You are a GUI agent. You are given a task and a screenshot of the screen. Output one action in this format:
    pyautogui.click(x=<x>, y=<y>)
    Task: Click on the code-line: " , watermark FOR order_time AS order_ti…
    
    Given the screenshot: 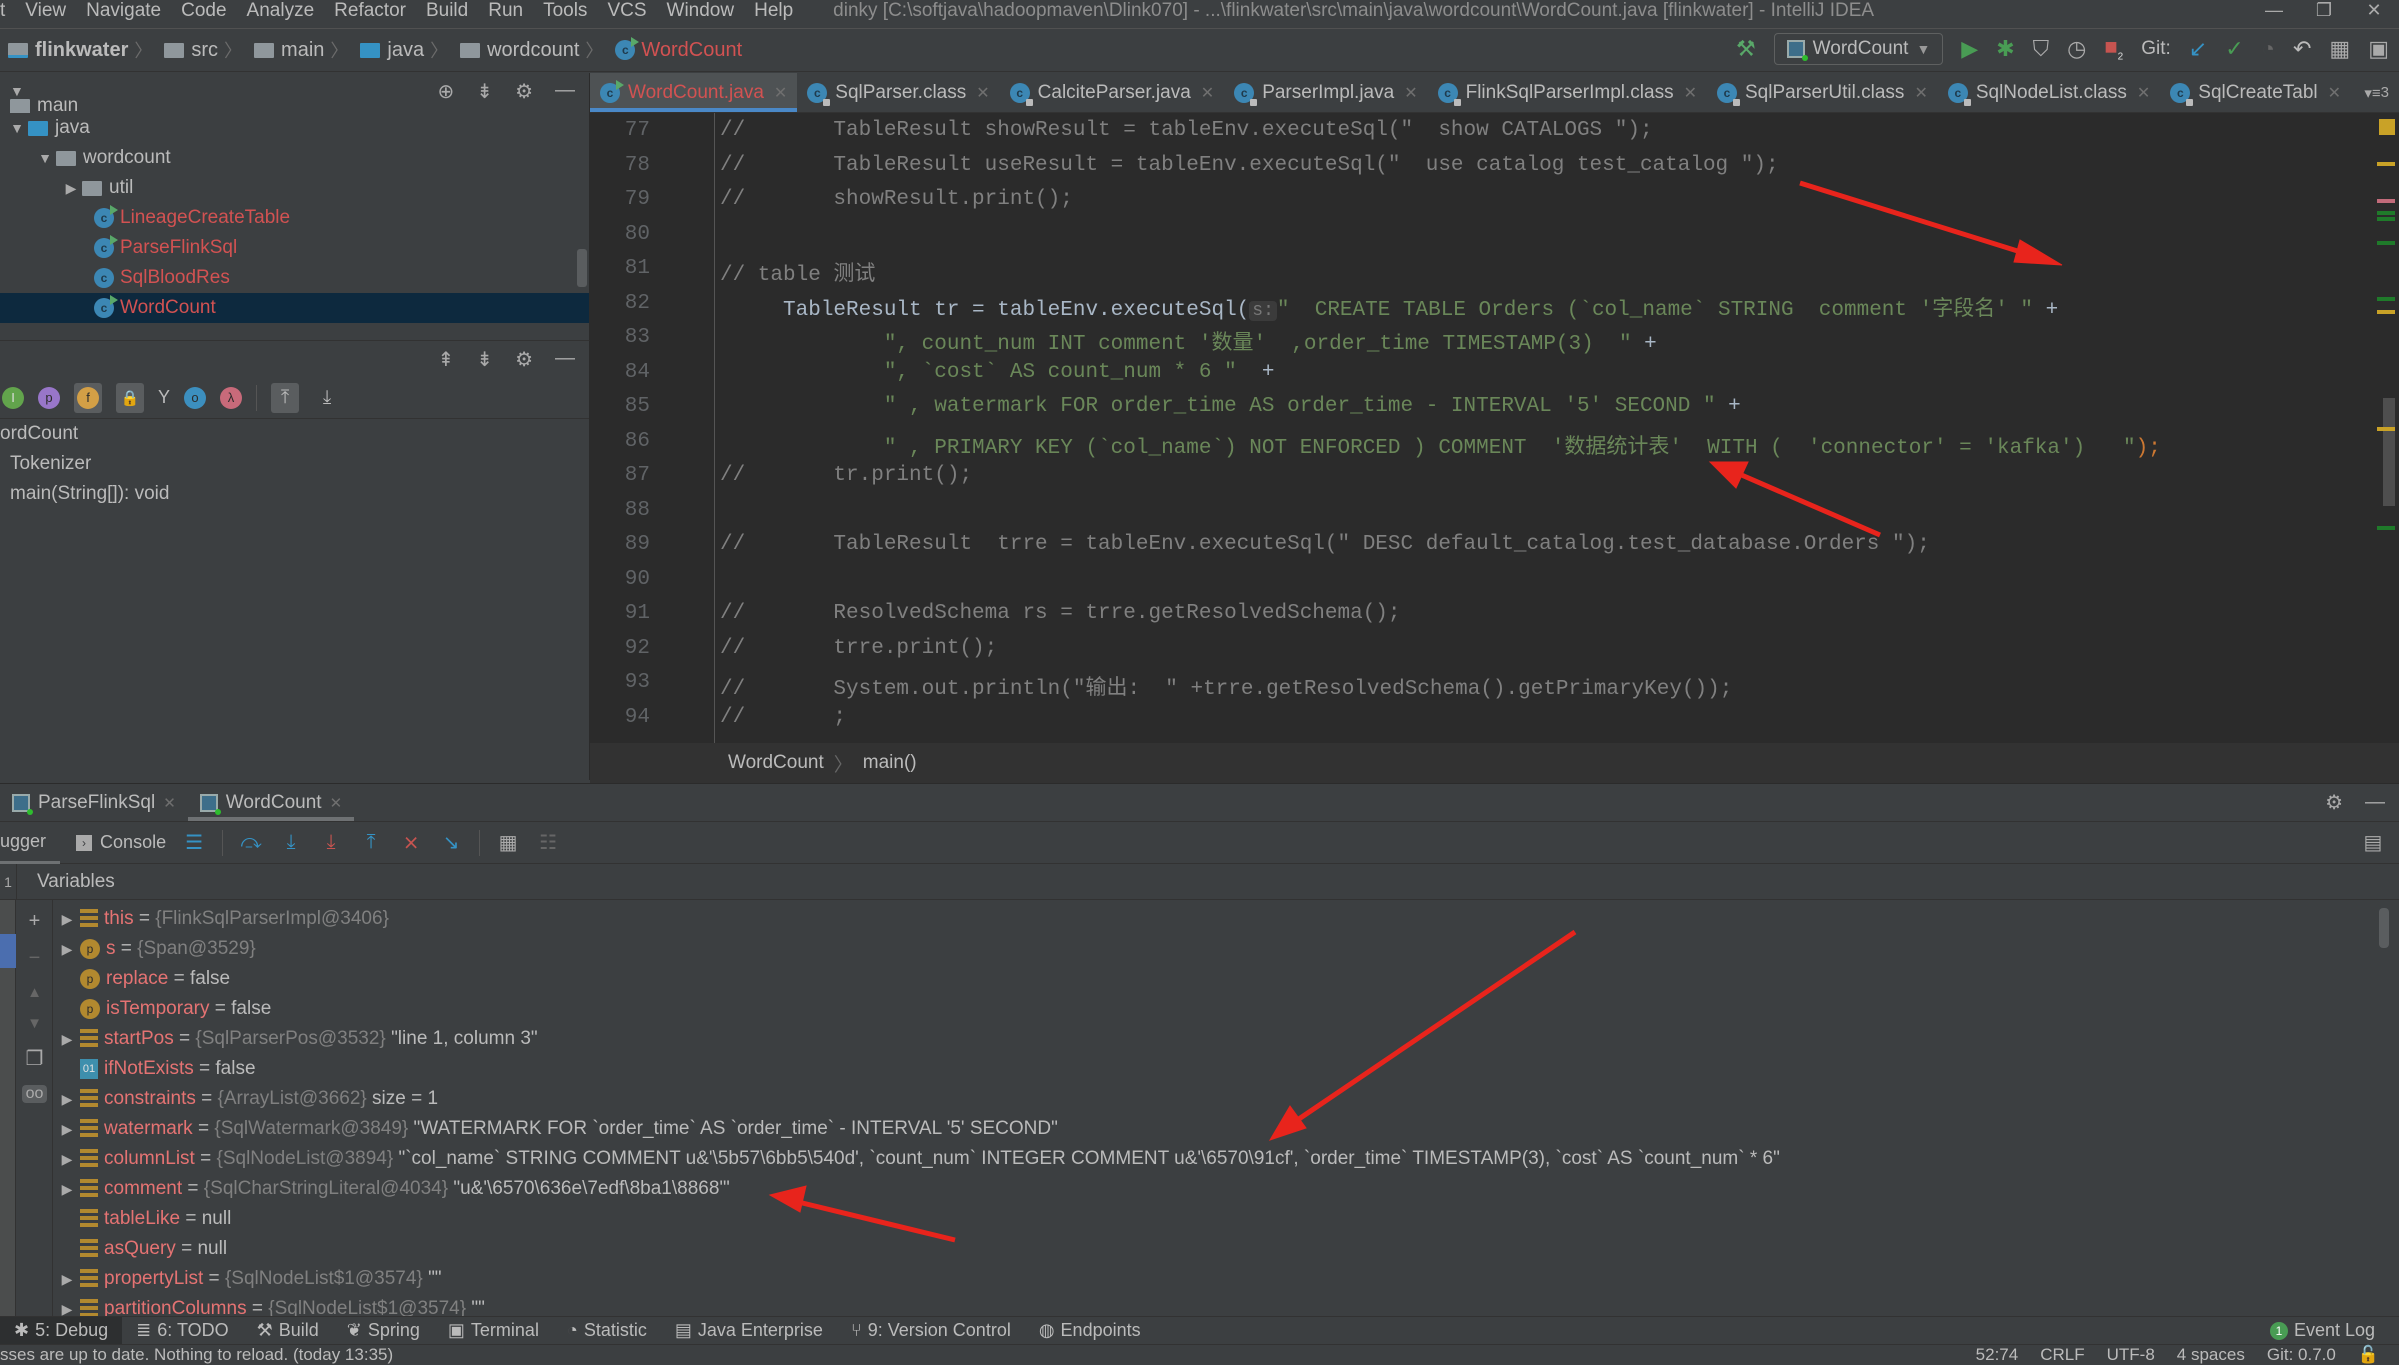 What is the action you would take?
    pyautogui.click(x=1230, y=406)
    